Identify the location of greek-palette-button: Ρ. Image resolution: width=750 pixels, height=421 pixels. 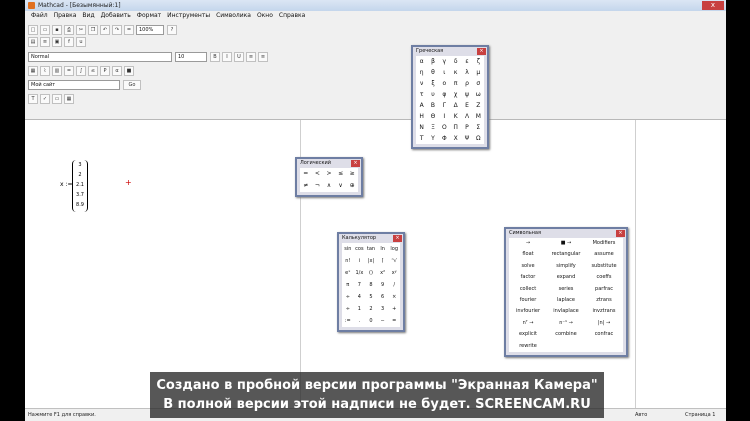
(466, 127).